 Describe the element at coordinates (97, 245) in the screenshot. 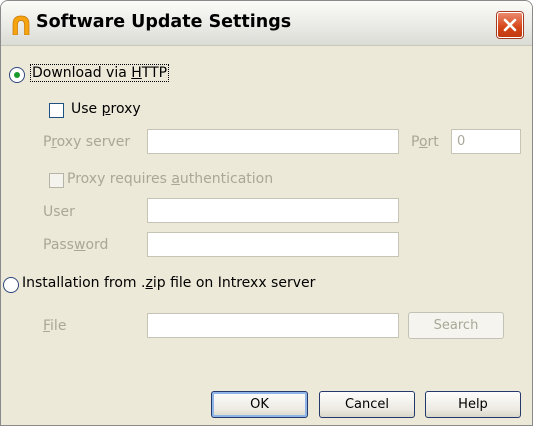

I see `password-post: ord` at that location.